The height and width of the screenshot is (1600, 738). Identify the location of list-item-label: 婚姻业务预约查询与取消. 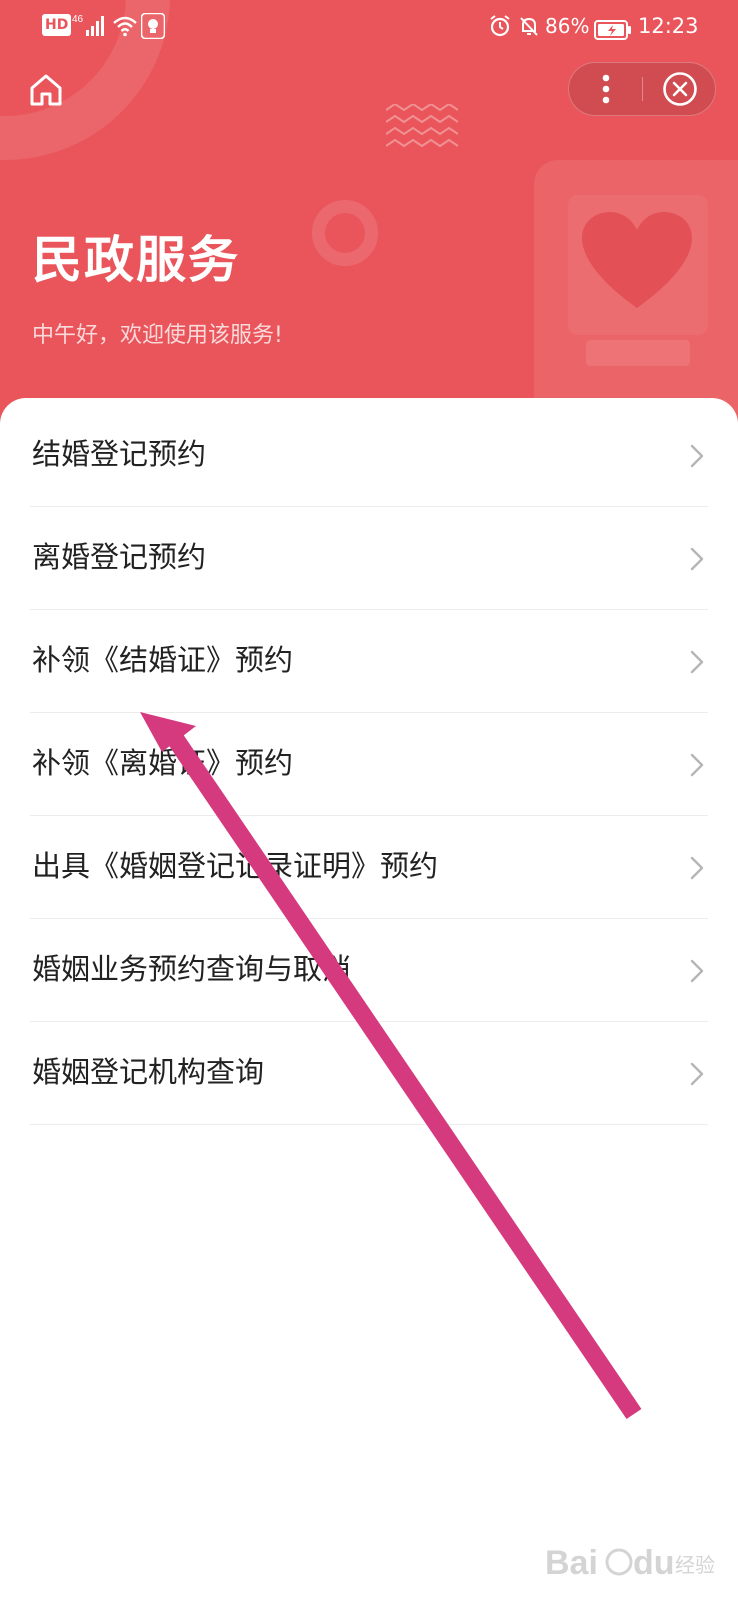
(192, 969).